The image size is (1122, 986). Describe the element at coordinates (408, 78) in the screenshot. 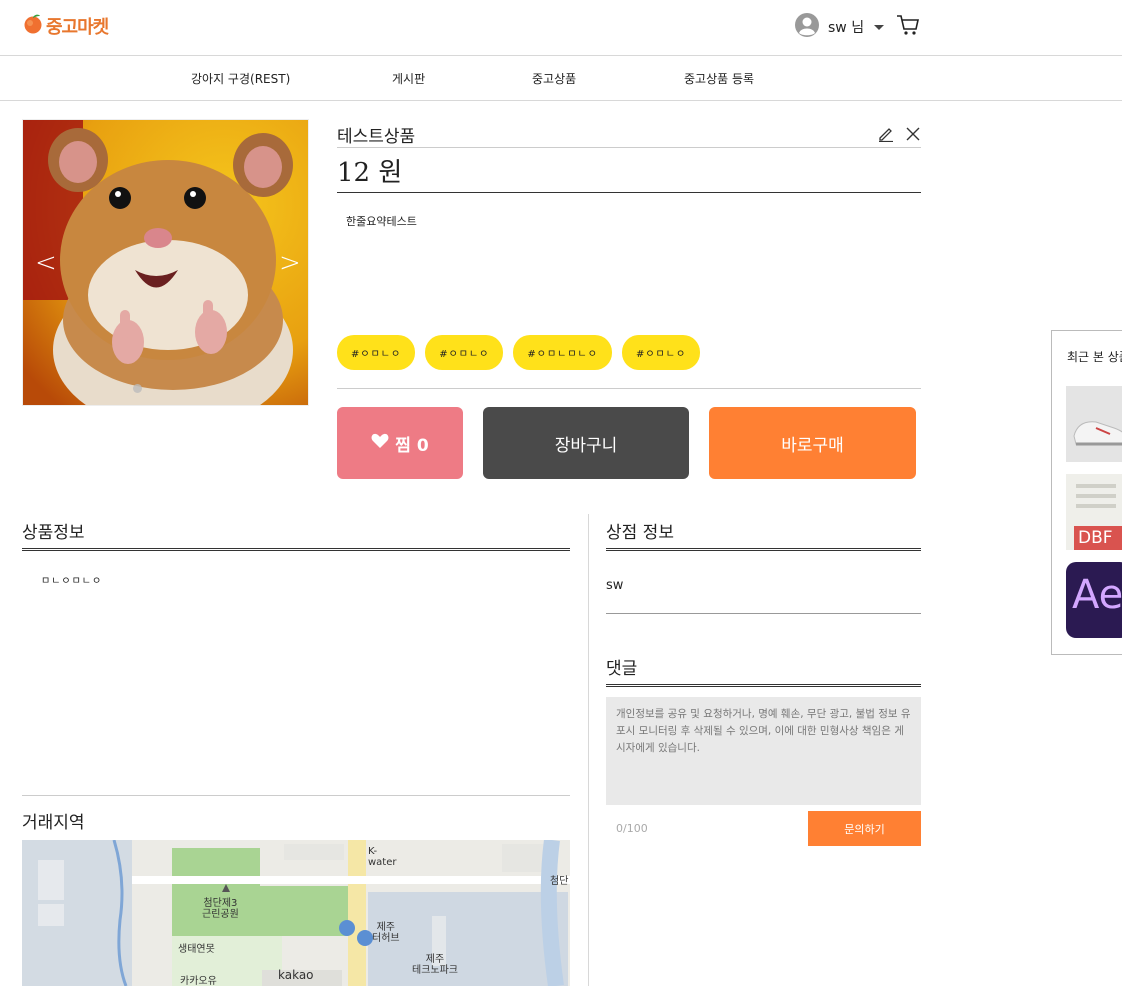

I see `nav-item-board: 게시판` at that location.